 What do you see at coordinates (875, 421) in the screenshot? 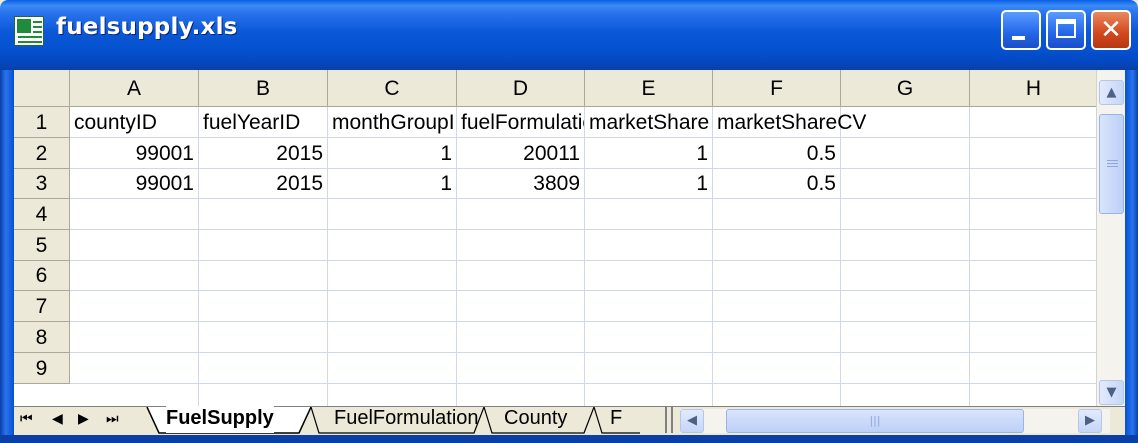
I see `horizontal-scroll-thumb: |||` at bounding box center [875, 421].